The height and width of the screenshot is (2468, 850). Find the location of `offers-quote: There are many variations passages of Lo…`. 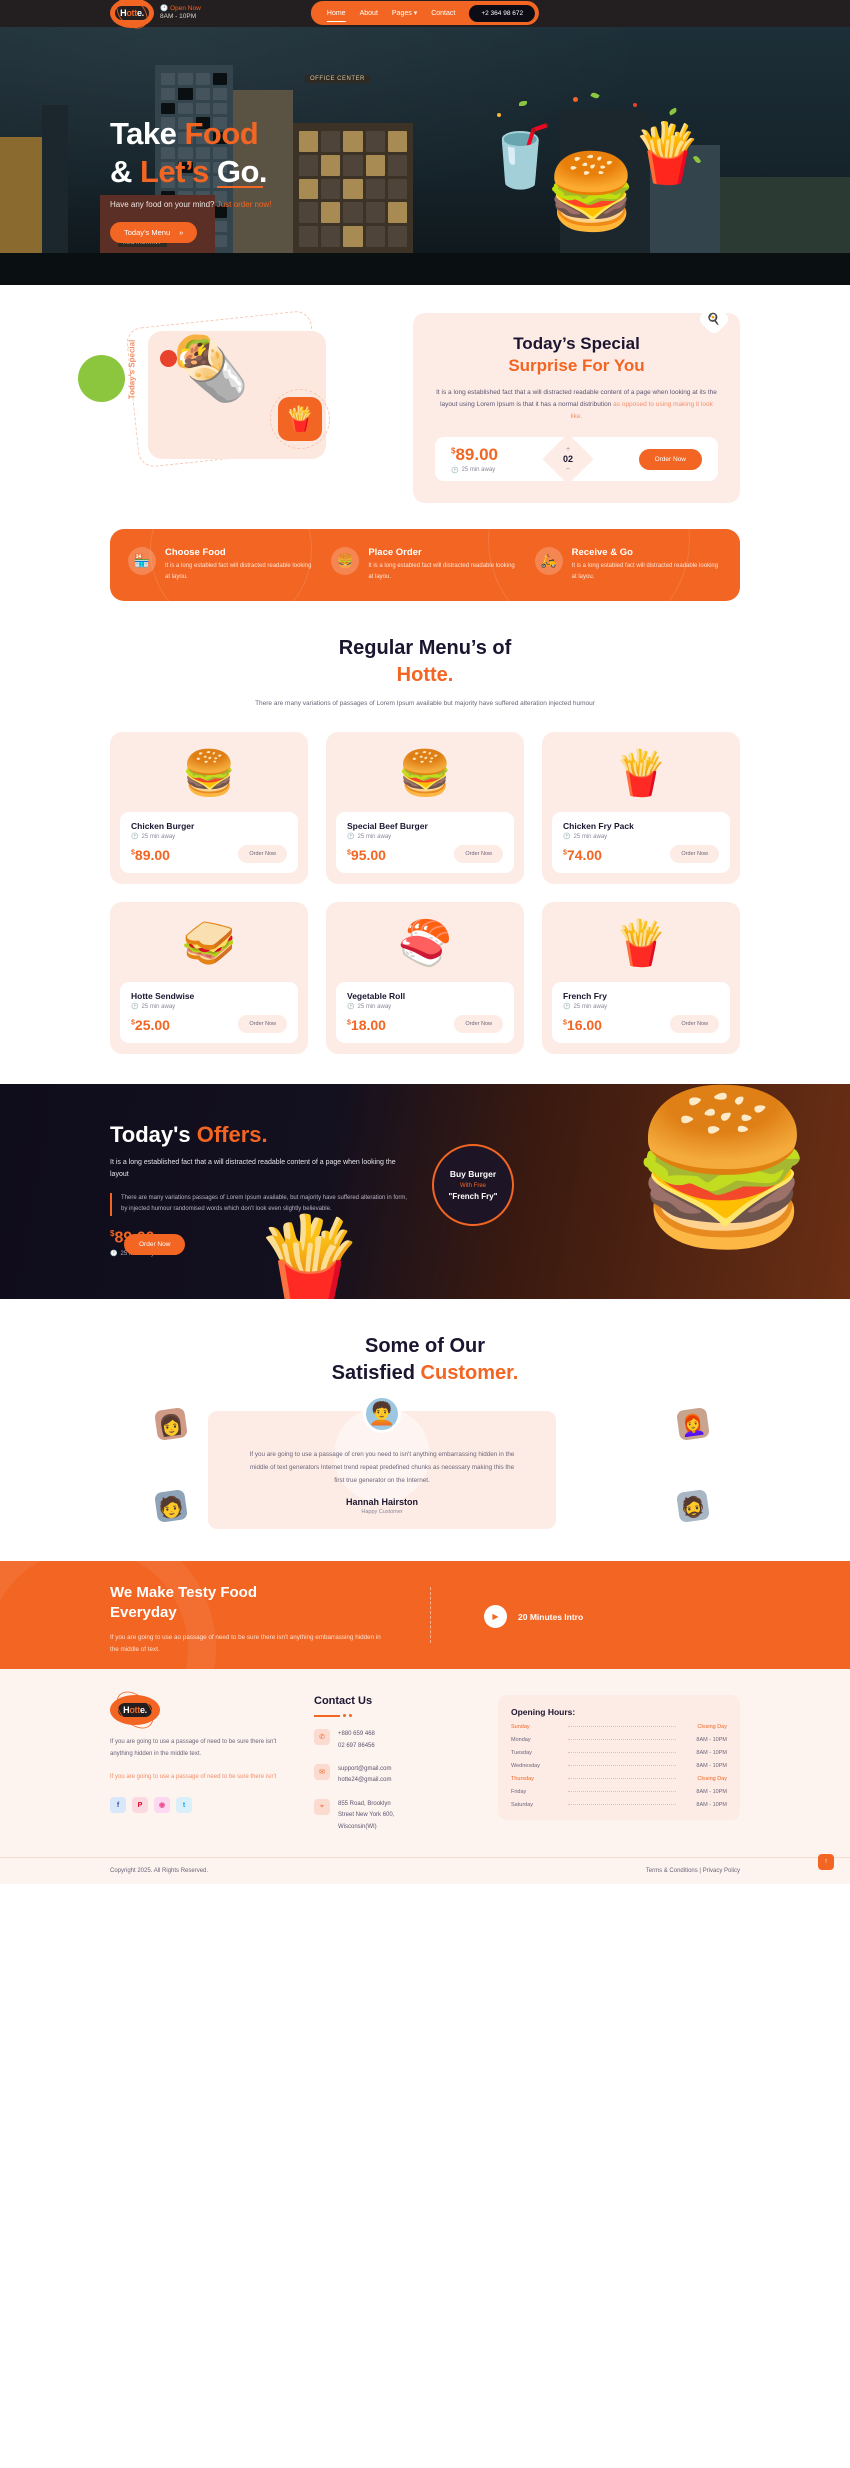

offers-quote: There are many variations passages of Lo… is located at coordinates (260, 1204).